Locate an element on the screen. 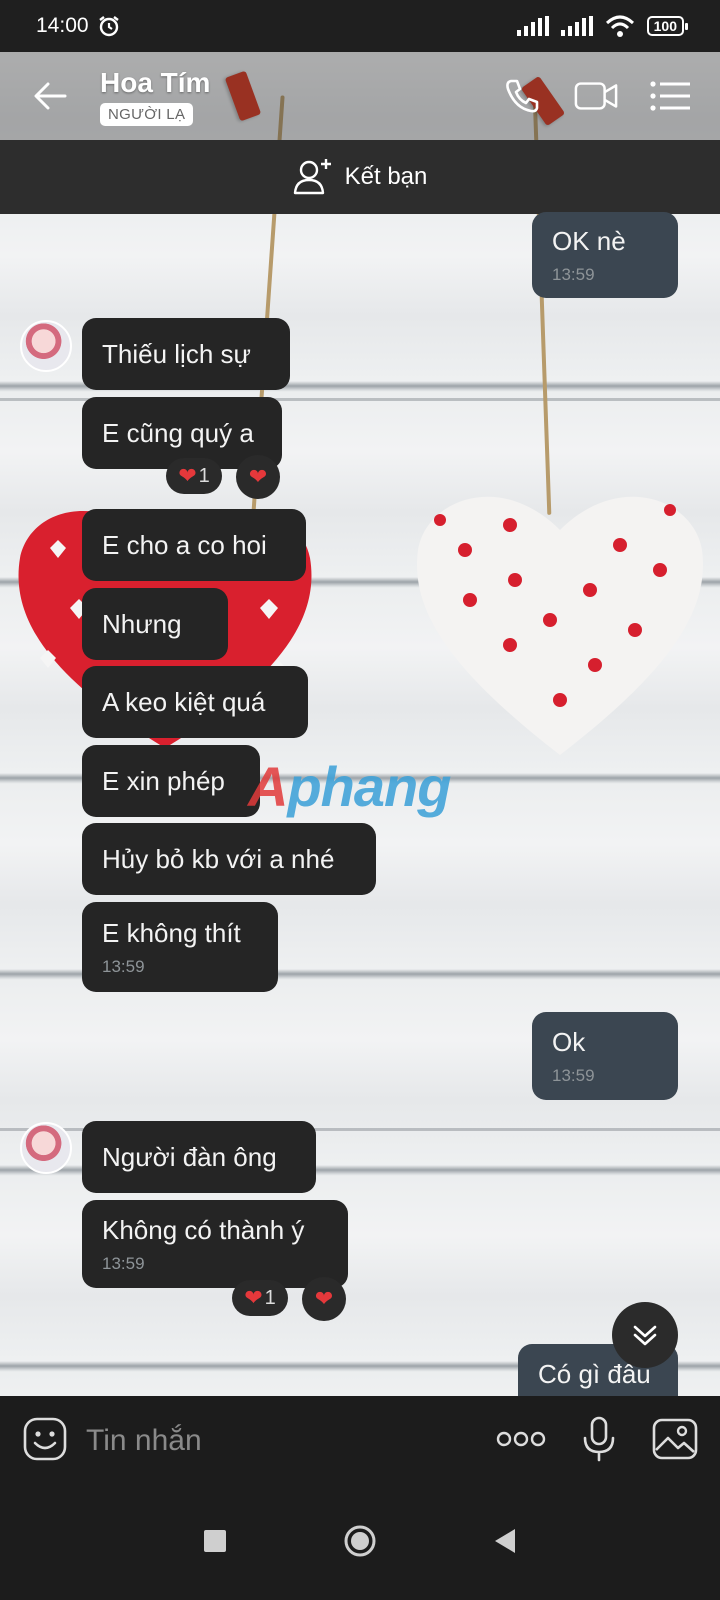 Image resolution: width=720 pixels, height=1600 pixels. sticker-button is located at coordinates (45, 1441).